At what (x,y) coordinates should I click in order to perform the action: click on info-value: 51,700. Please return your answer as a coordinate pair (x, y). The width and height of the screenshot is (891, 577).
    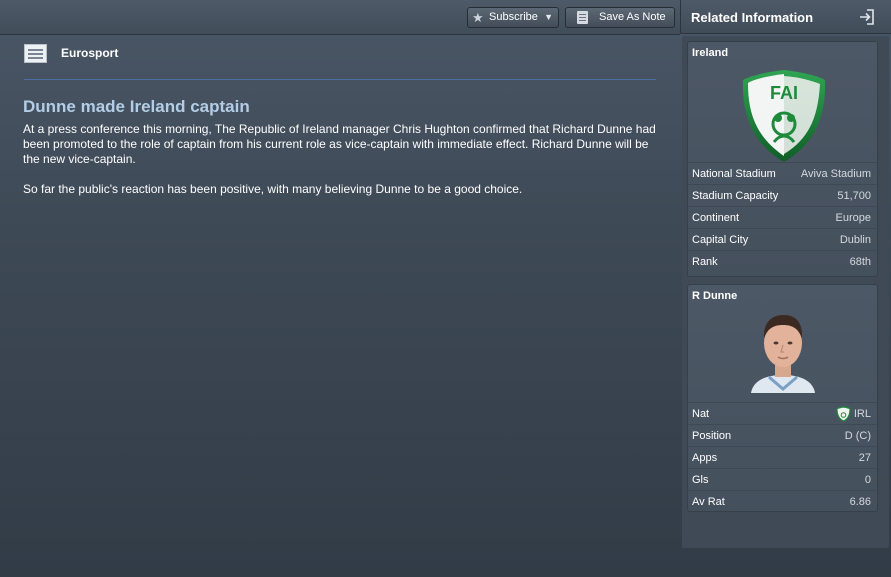
    Looking at the image, I should click on (854, 196).